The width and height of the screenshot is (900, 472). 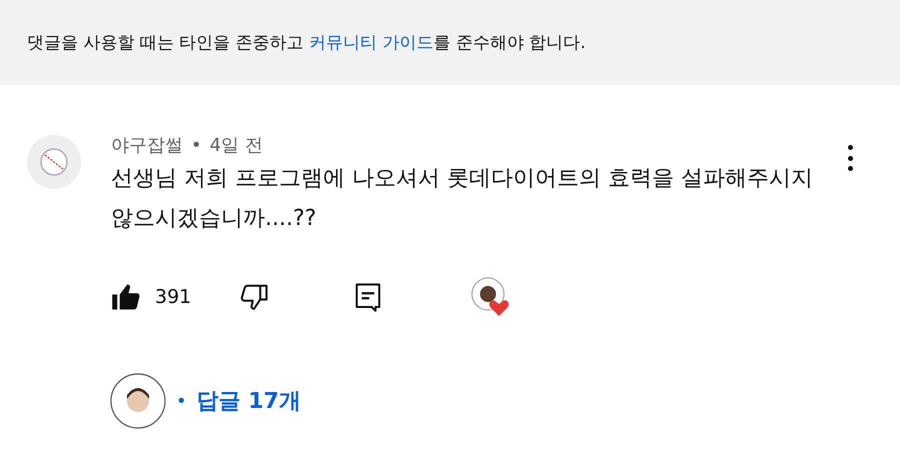 I want to click on comment-time: 4일 전, so click(x=236, y=145).